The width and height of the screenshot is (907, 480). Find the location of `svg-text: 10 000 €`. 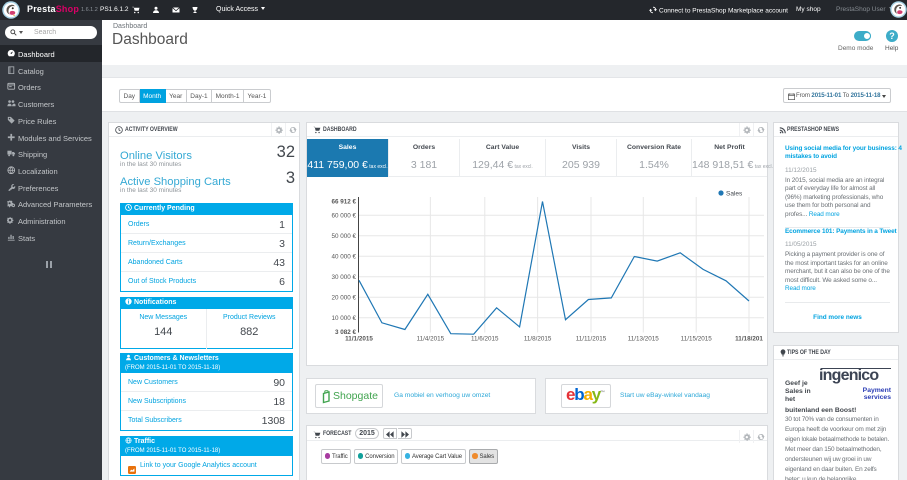

svg-text: 10 000 € is located at coordinates (343, 318).